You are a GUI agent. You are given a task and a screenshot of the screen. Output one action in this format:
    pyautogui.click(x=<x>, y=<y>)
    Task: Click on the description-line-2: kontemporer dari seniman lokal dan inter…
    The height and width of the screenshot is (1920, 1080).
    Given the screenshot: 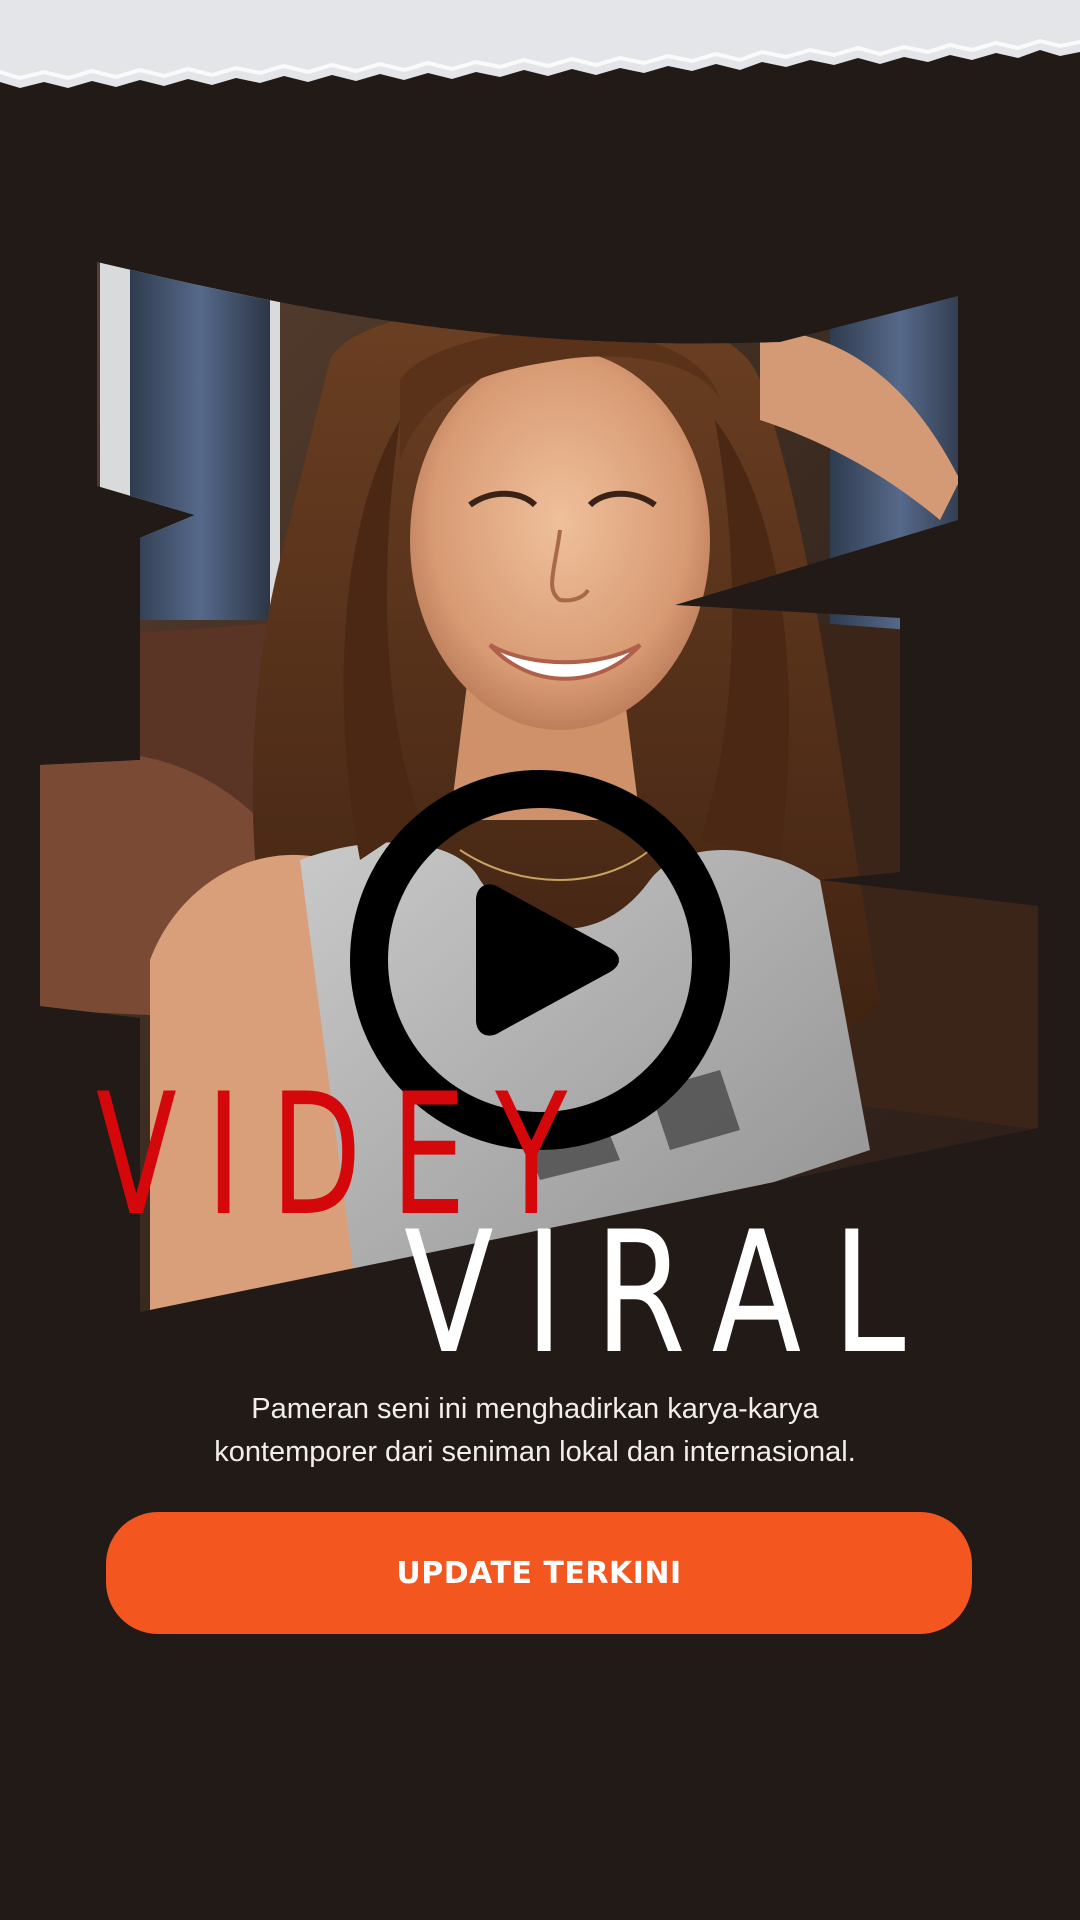 What is the action you would take?
    pyautogui.click(x=535, y=1452)
    